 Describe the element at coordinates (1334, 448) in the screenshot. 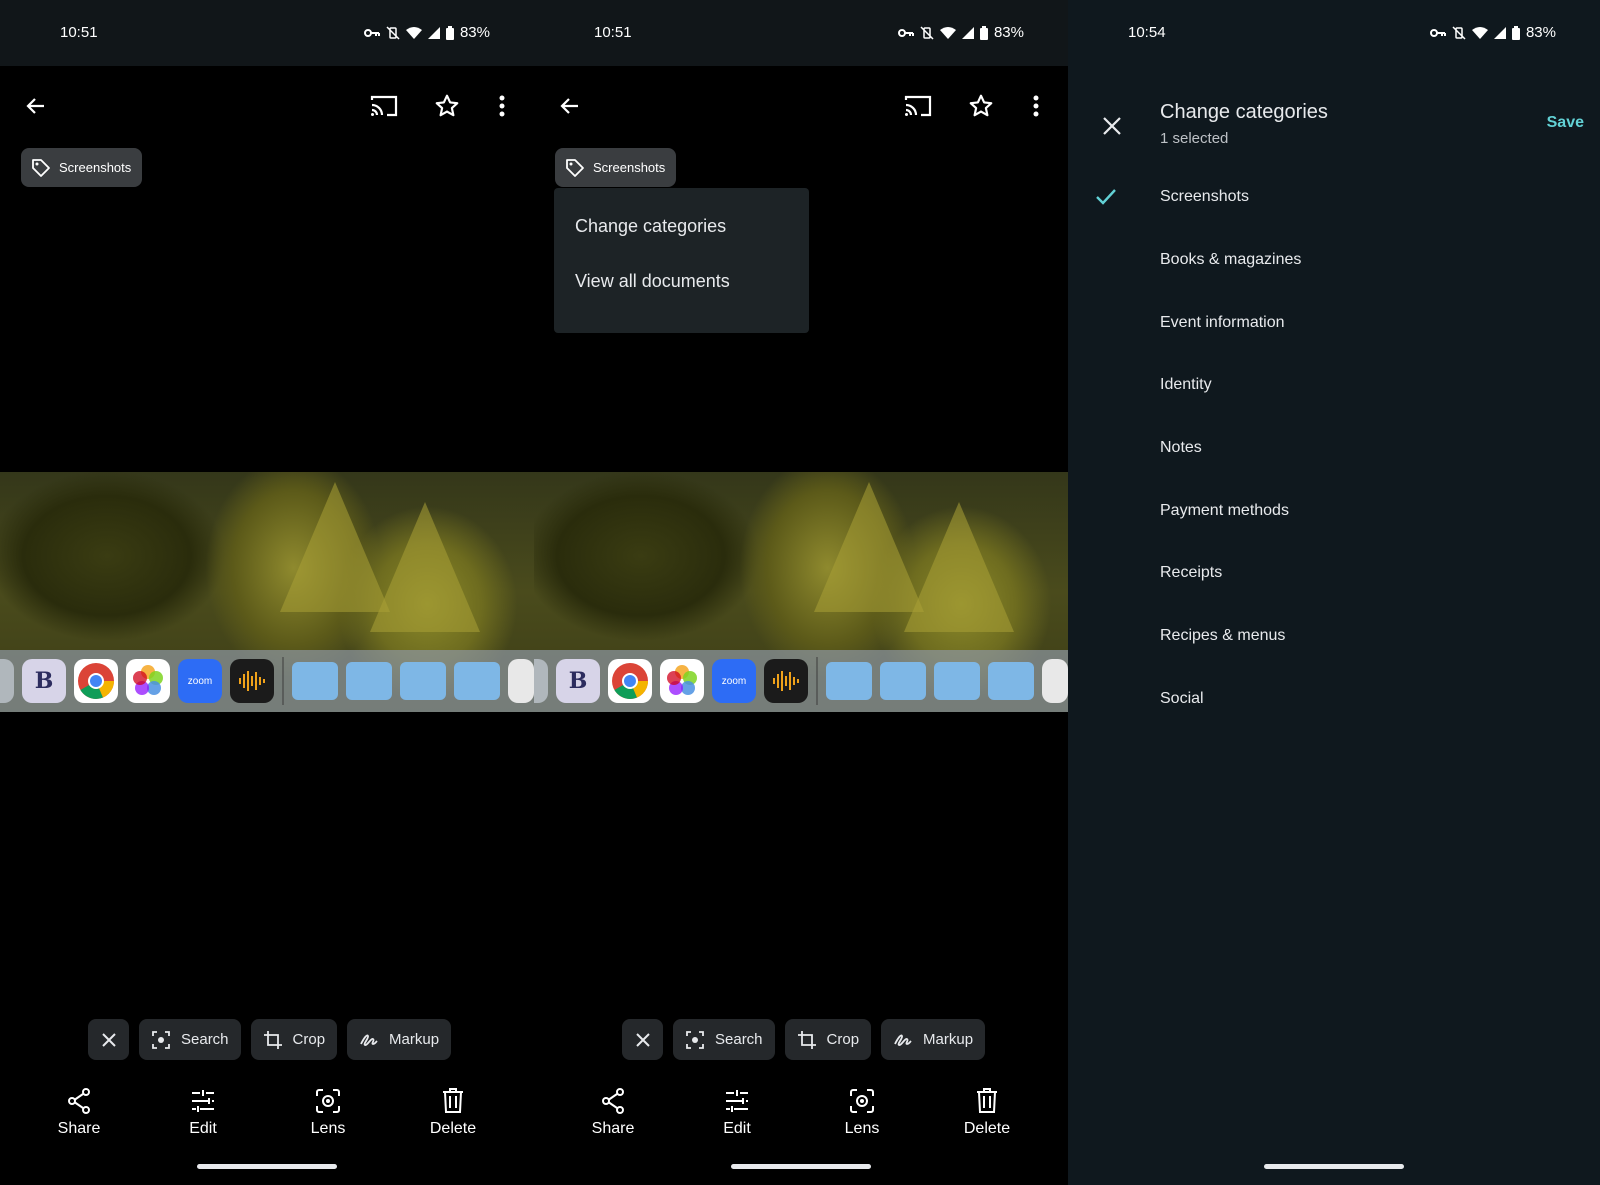

I see `category-item-notes: Notes` at that location.